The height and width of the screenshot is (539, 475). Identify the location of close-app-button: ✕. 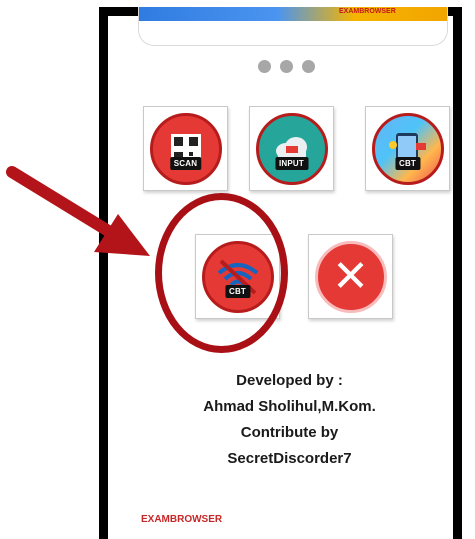
(350, 276).